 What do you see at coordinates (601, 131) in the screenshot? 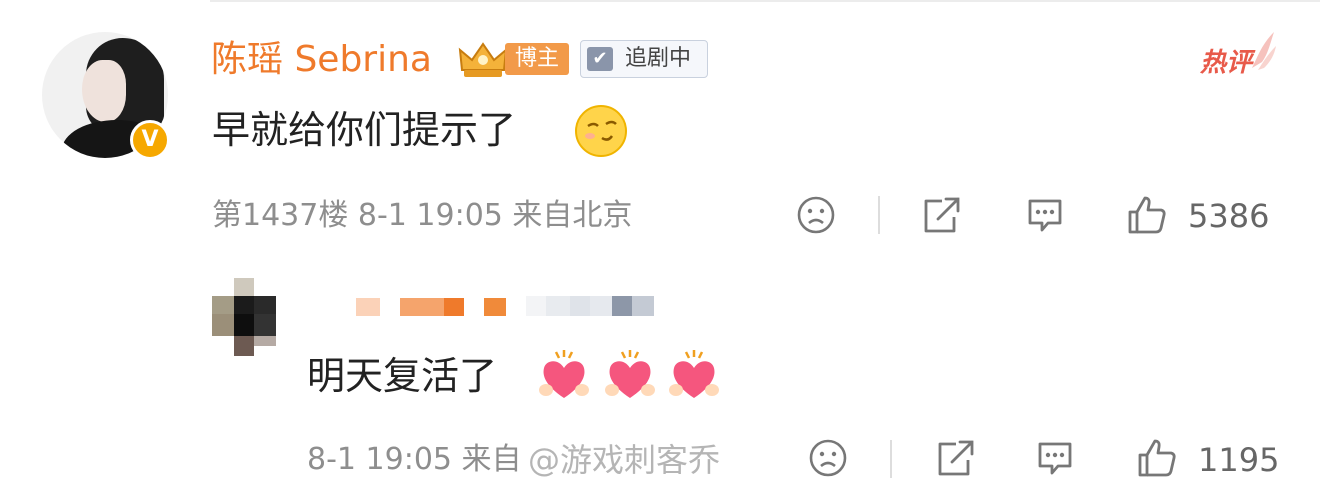
I see `smirk-emoji-icon` at bounding box center [601, 131].